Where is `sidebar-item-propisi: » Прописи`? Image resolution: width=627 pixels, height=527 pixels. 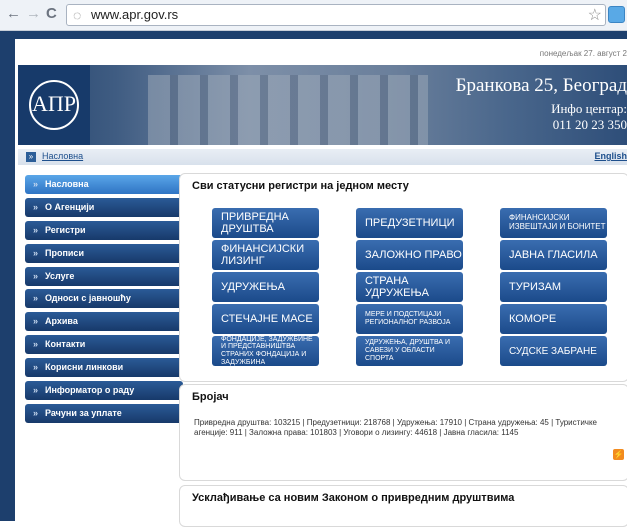 sidebar-item-propisi: » Прописи is located at coordinates (104, 253).